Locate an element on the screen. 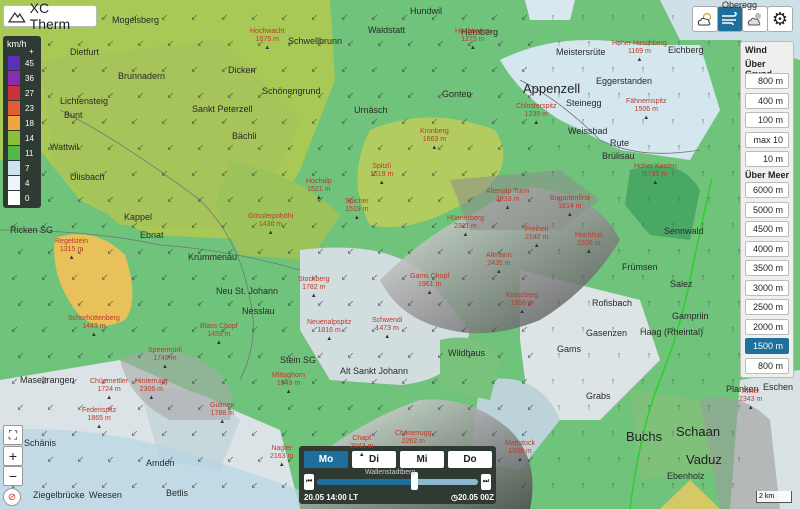 Image resolution: width=800 pixels, height=509 pixels. town-label: Rofisbach is located at coordinates (612, 303).